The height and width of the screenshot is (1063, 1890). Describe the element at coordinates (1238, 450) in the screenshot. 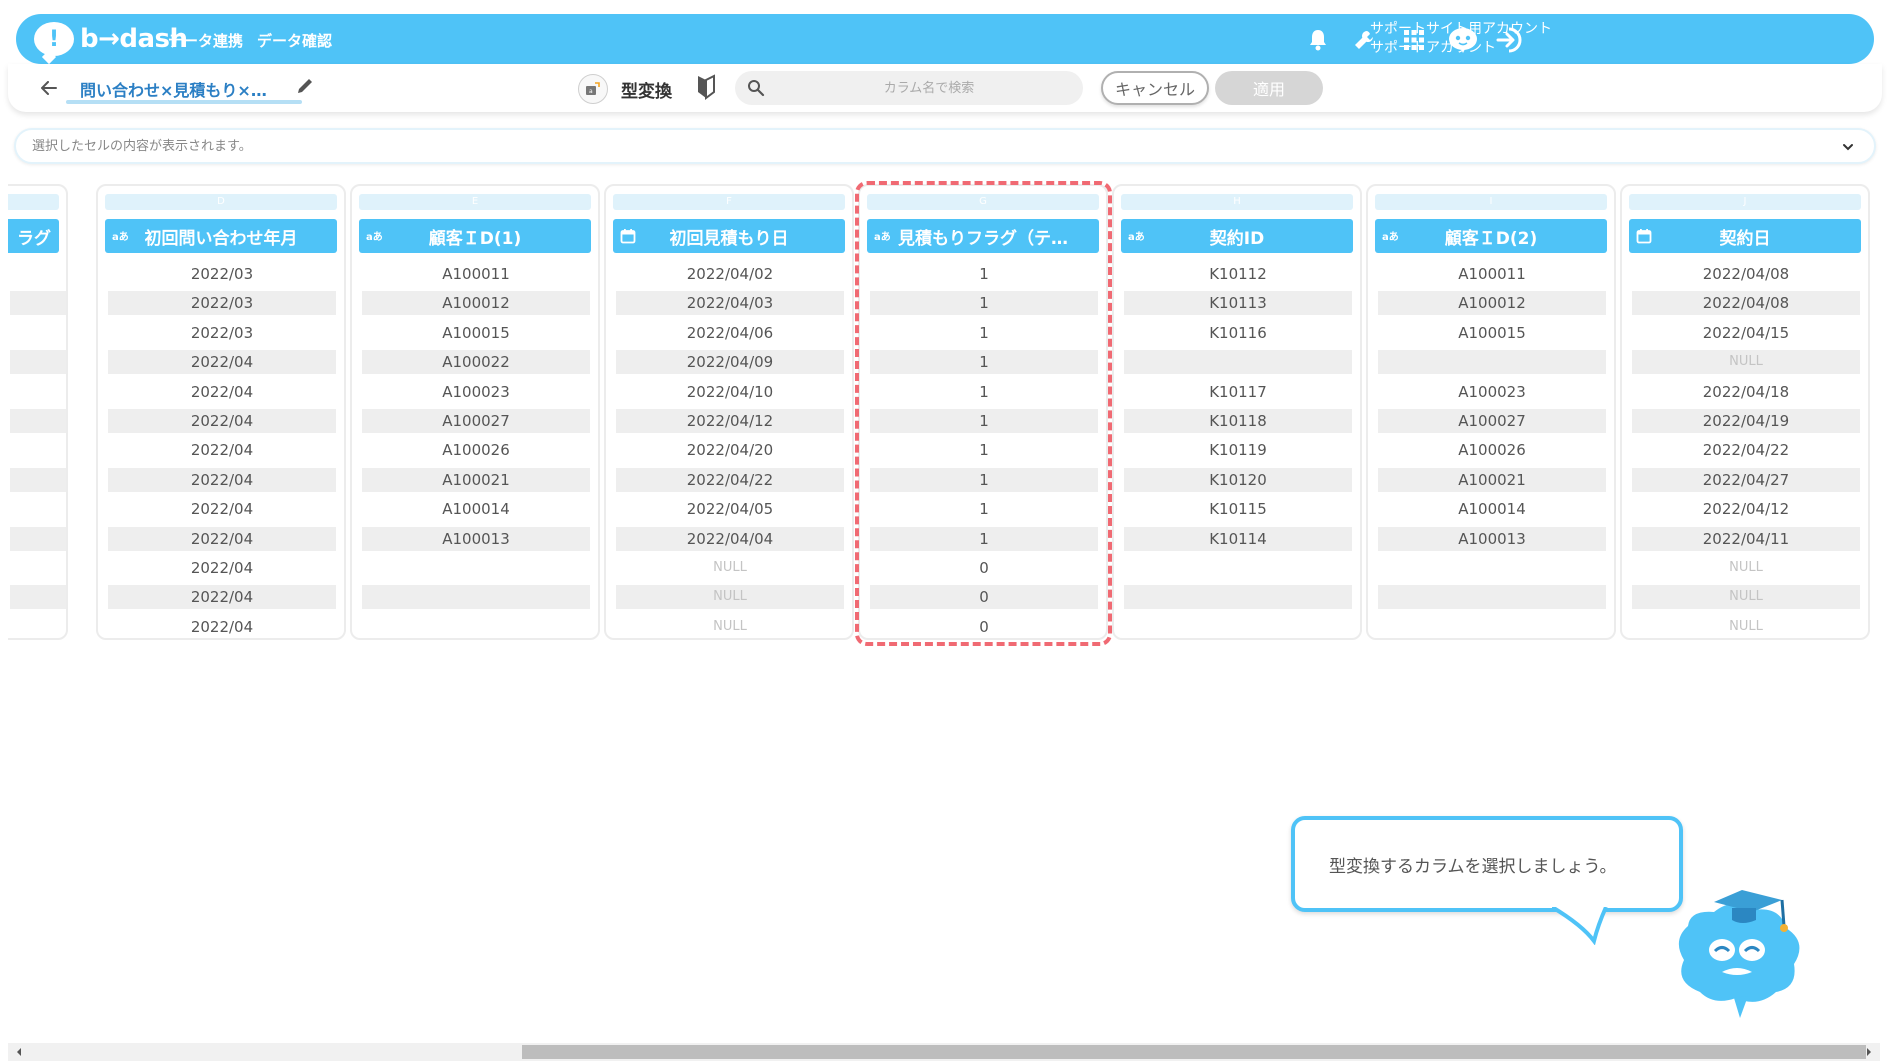

I see `table-cell: K10119` at that location.